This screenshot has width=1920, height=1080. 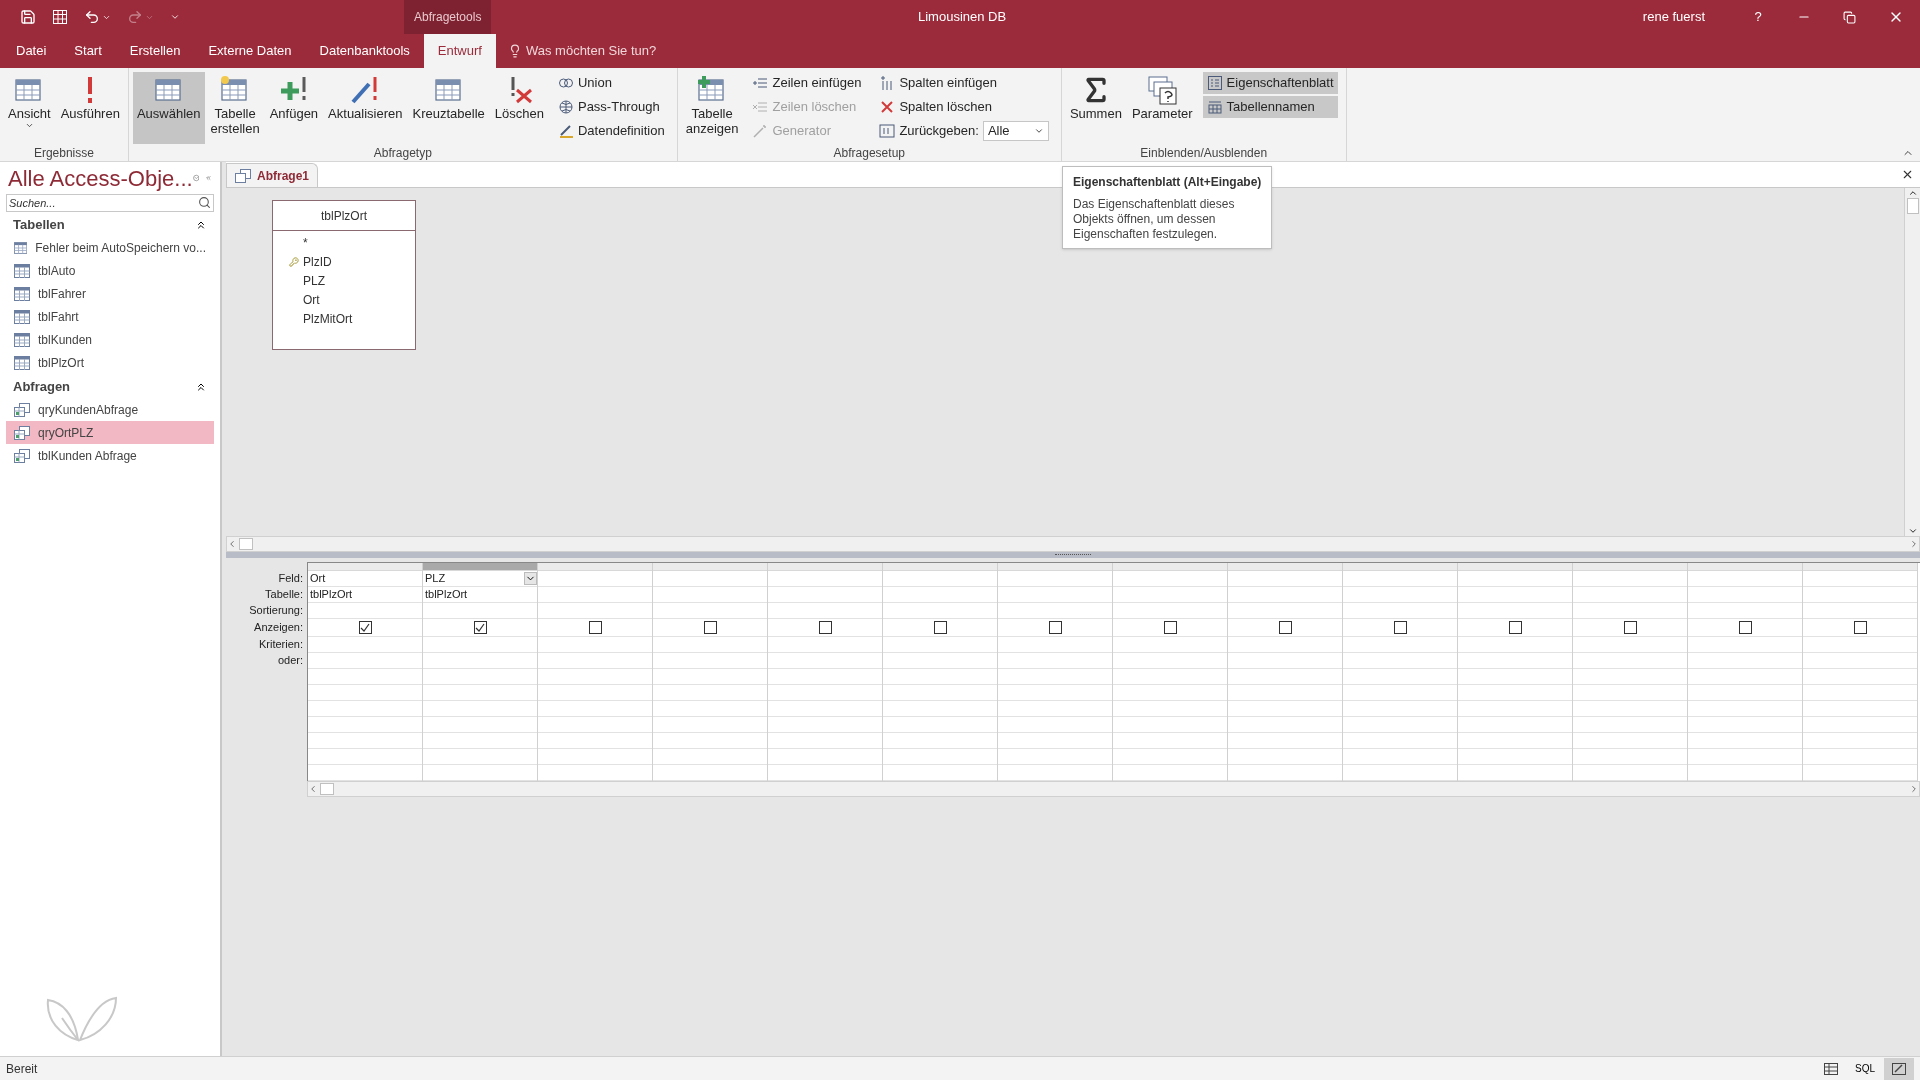 I want to click on return-label: Zurückgeben:, so click(x=939, y=131).